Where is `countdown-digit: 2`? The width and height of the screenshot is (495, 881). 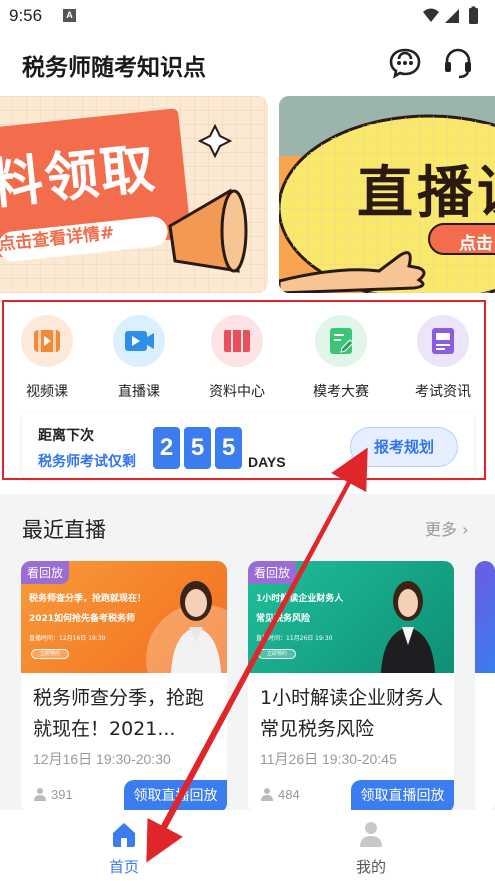
countdown-digit: 2 is located at coordinates (166, 448).